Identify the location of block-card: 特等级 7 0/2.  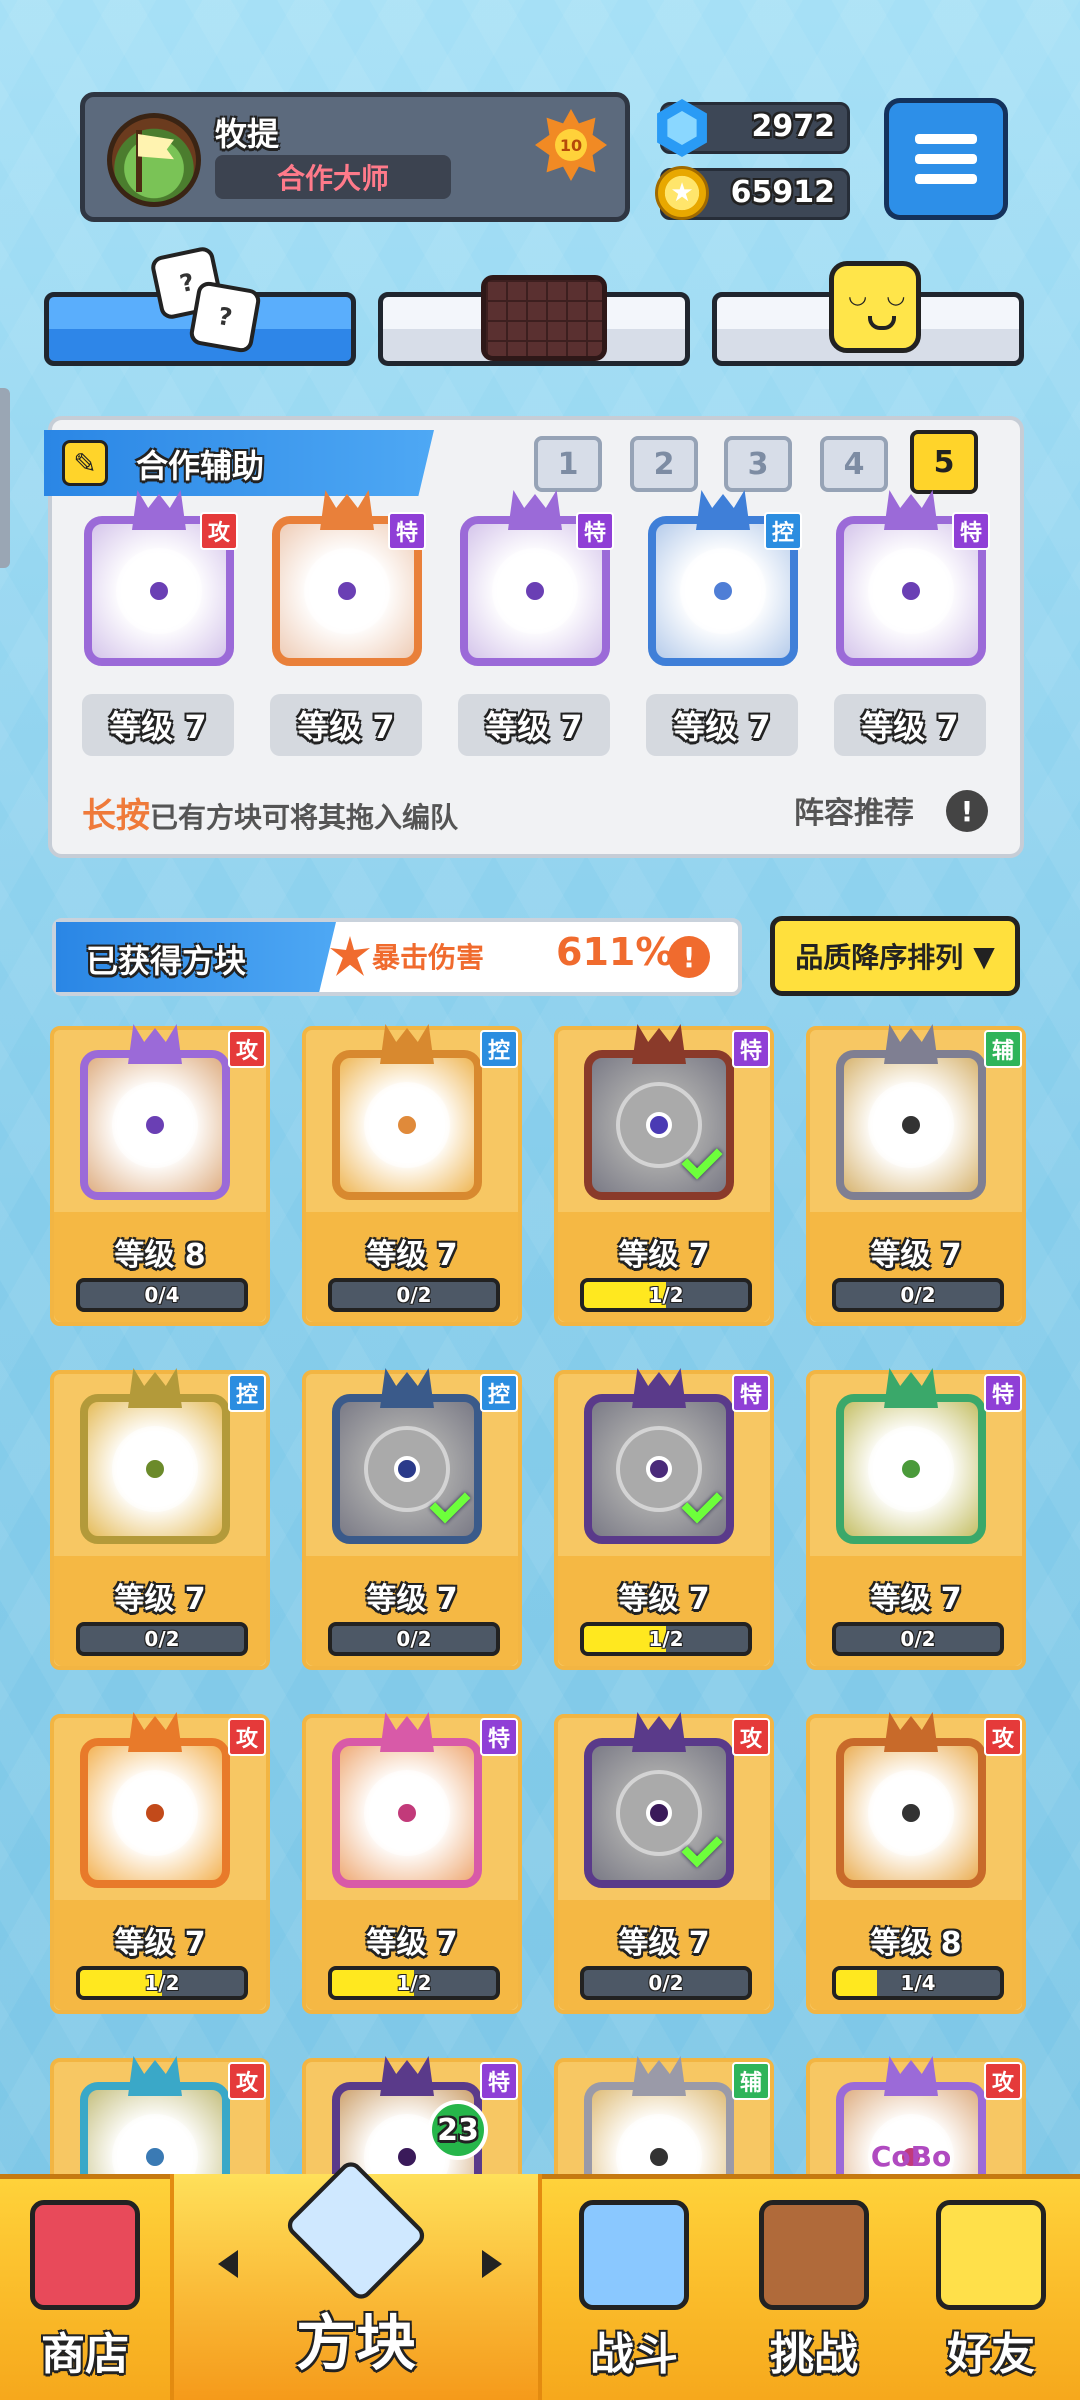
(916, 1519).